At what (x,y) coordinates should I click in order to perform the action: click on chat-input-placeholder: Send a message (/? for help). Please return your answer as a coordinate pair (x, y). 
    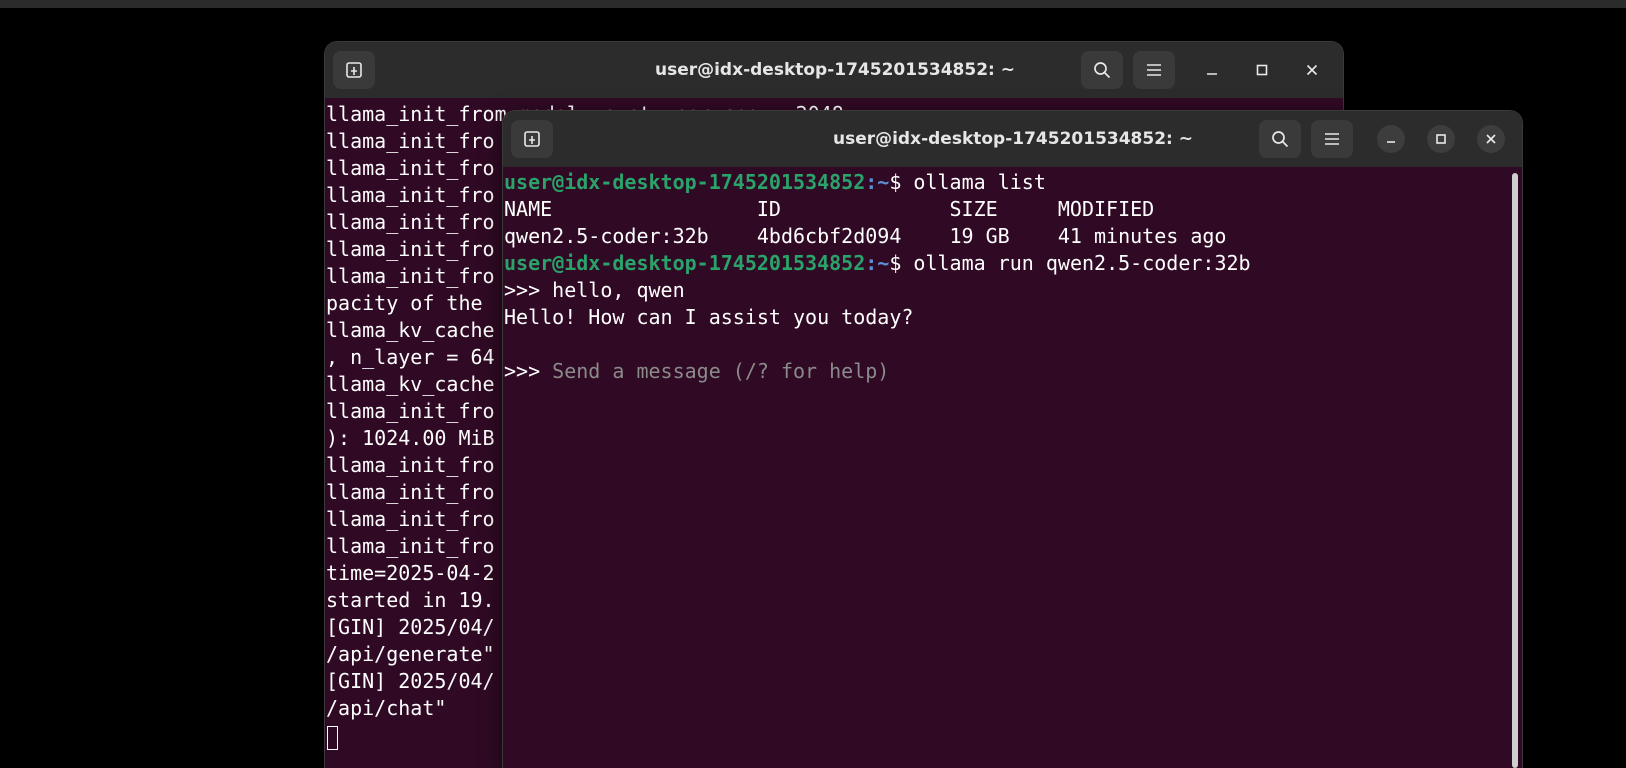
    Looking at the image, I should click on (720, 371).